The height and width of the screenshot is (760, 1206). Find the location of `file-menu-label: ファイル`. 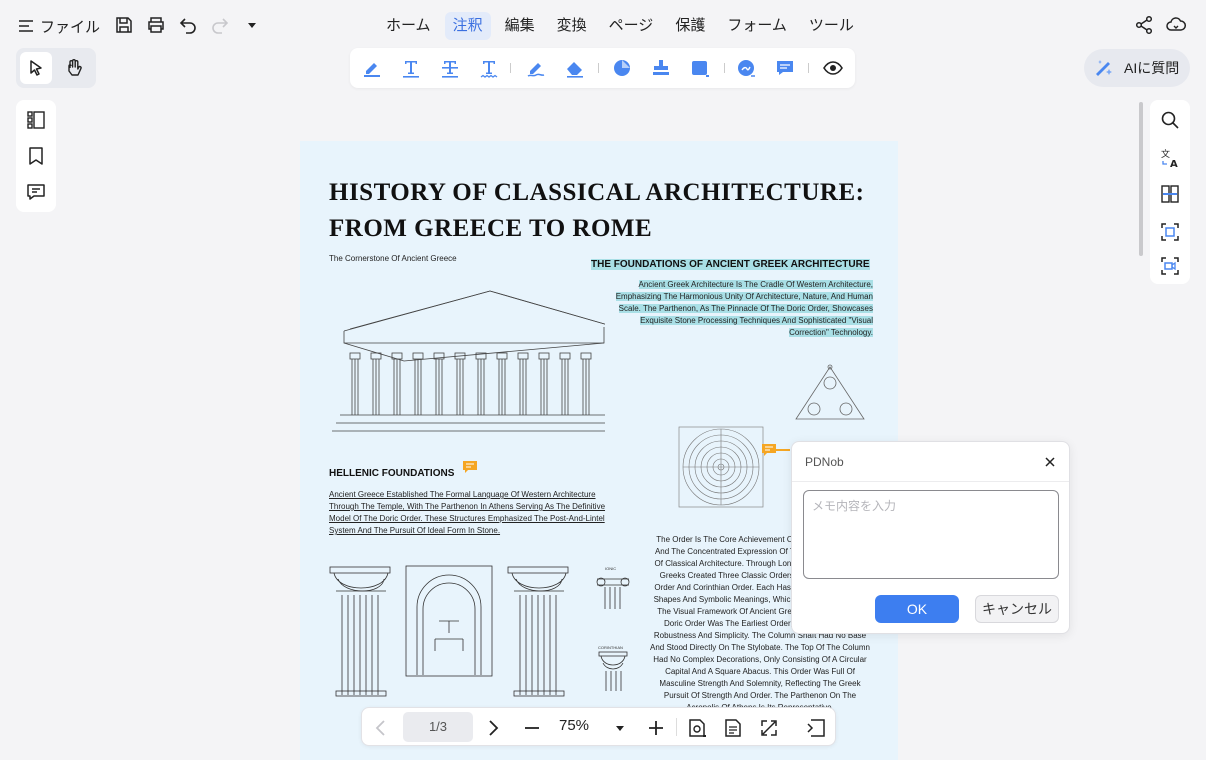

file-menu-label: ファイル is located at coordinates (70, 27).